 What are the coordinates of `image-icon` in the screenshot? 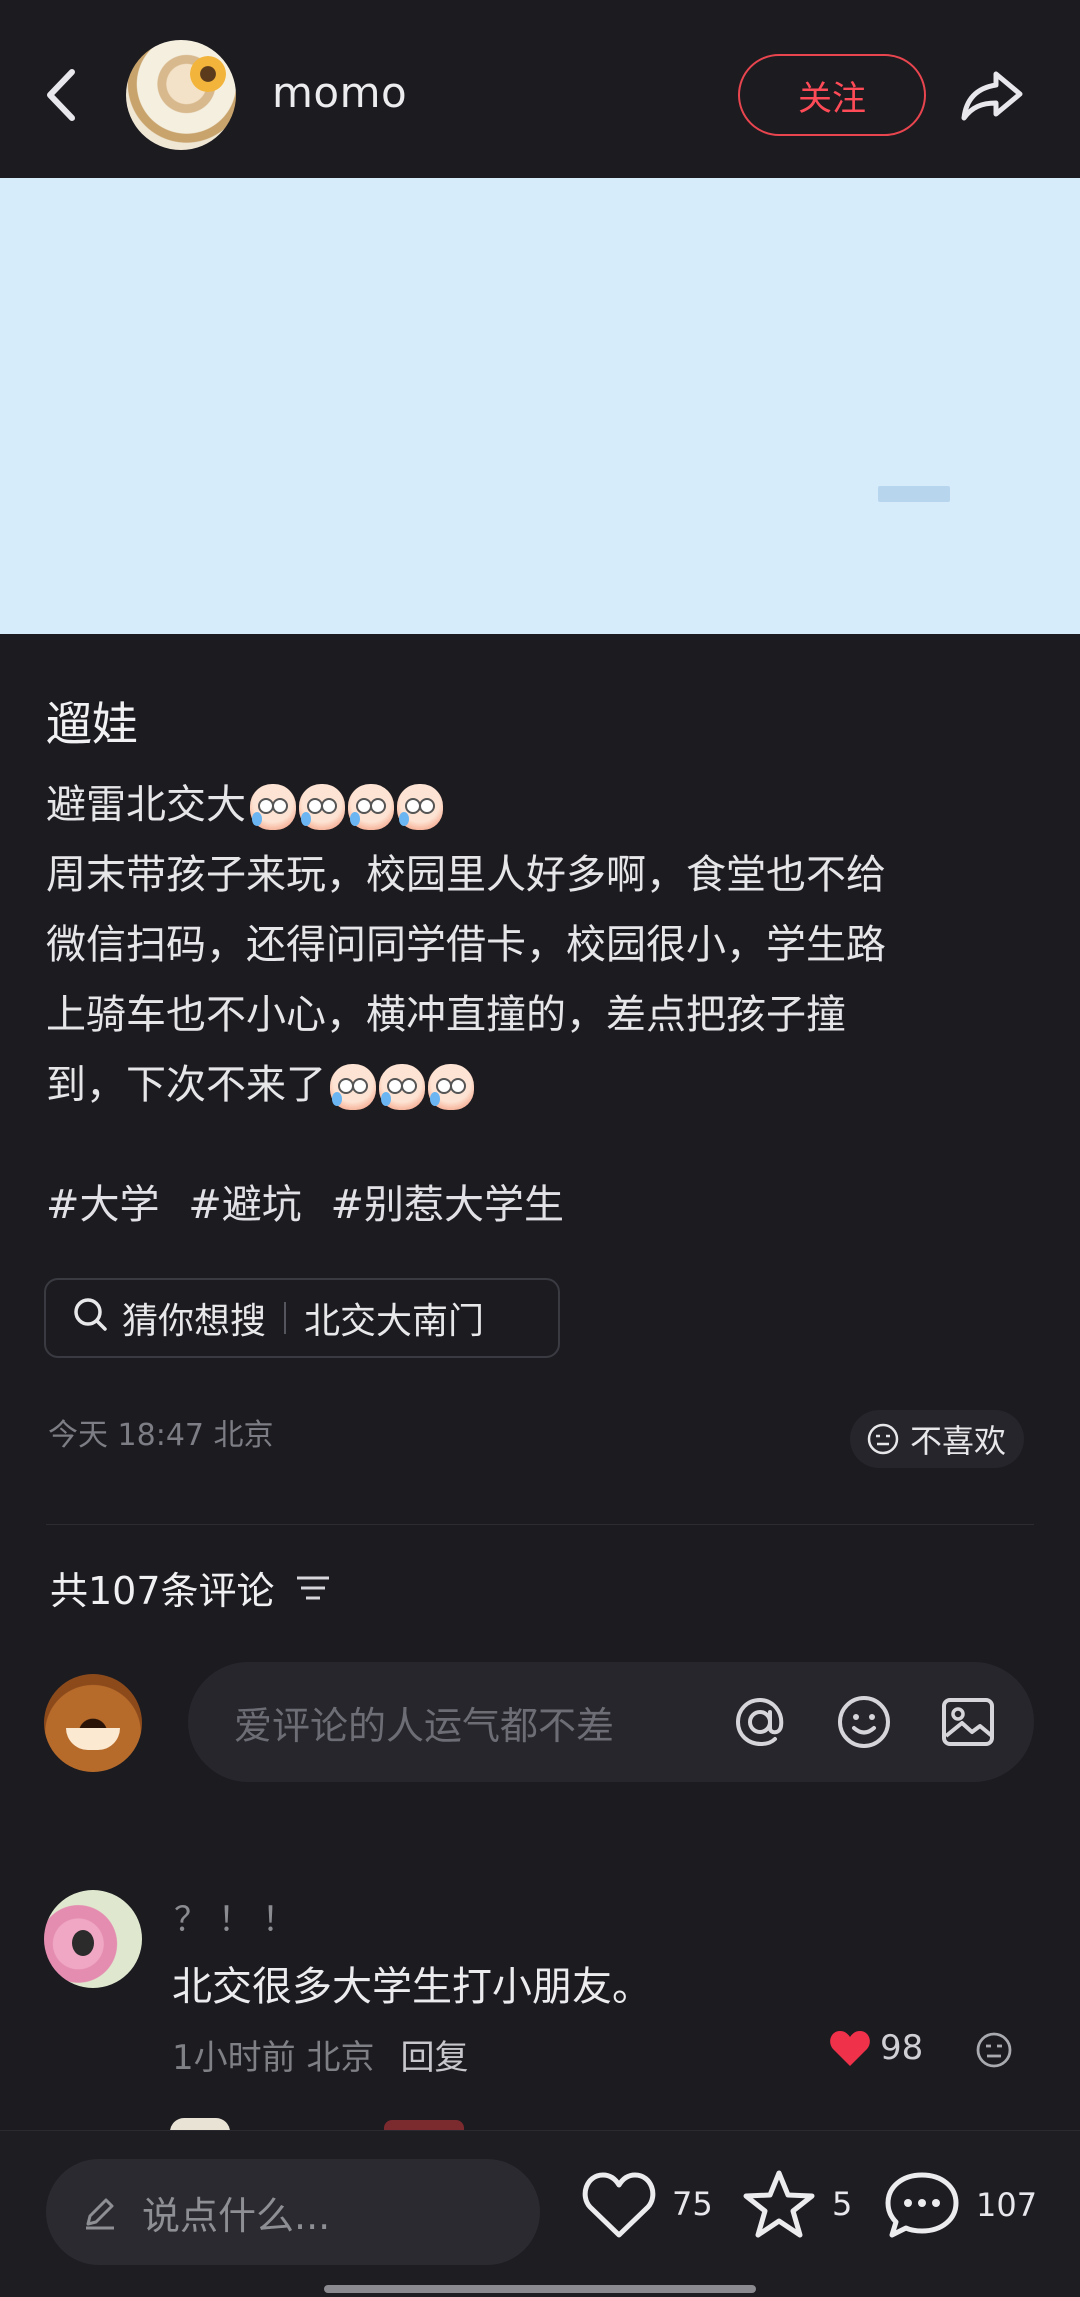 It's located at (968, 1722).